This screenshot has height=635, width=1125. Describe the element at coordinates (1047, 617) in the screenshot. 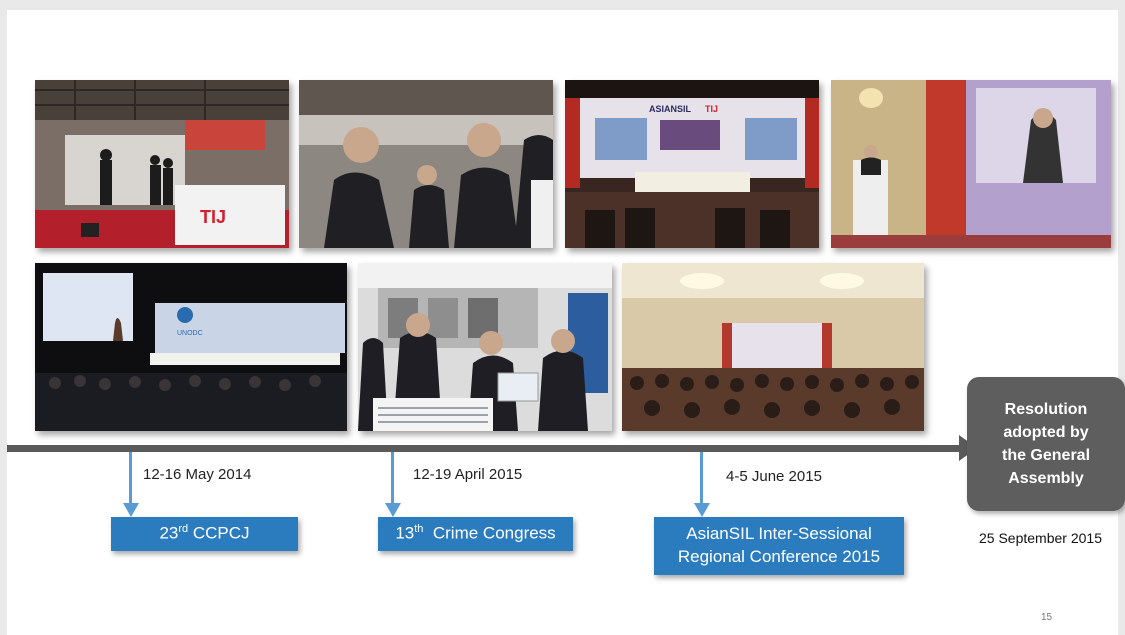

I see `page-number: 15` at that location.